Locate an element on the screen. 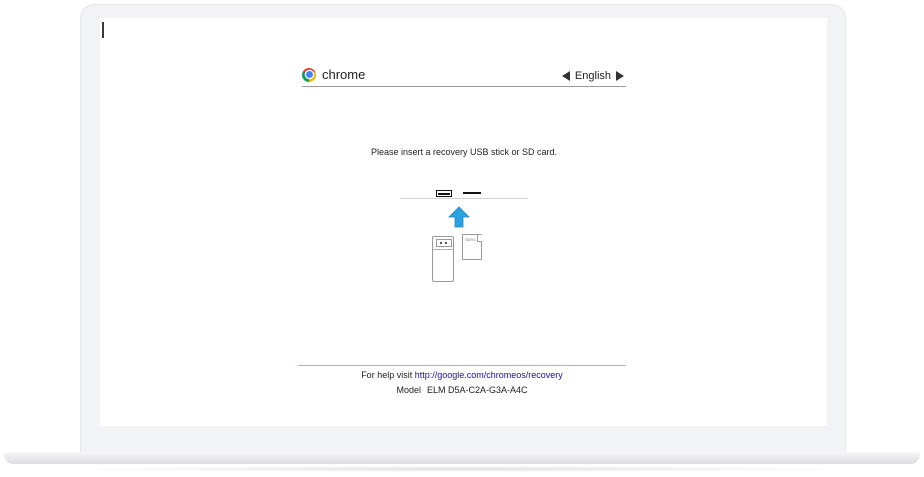 The width and height of the screenshot is (924, 477). help-prefix: For help visit is located at coordinates (387, 375).